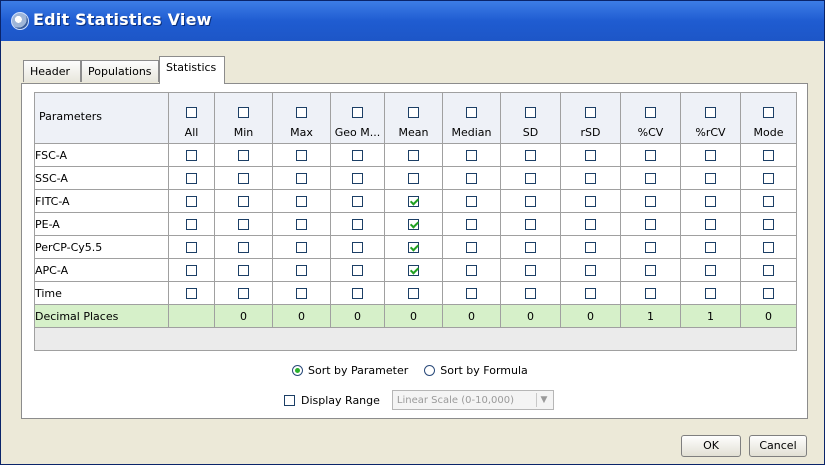  I want to click on display-range-checkbox, so click(289, 400).